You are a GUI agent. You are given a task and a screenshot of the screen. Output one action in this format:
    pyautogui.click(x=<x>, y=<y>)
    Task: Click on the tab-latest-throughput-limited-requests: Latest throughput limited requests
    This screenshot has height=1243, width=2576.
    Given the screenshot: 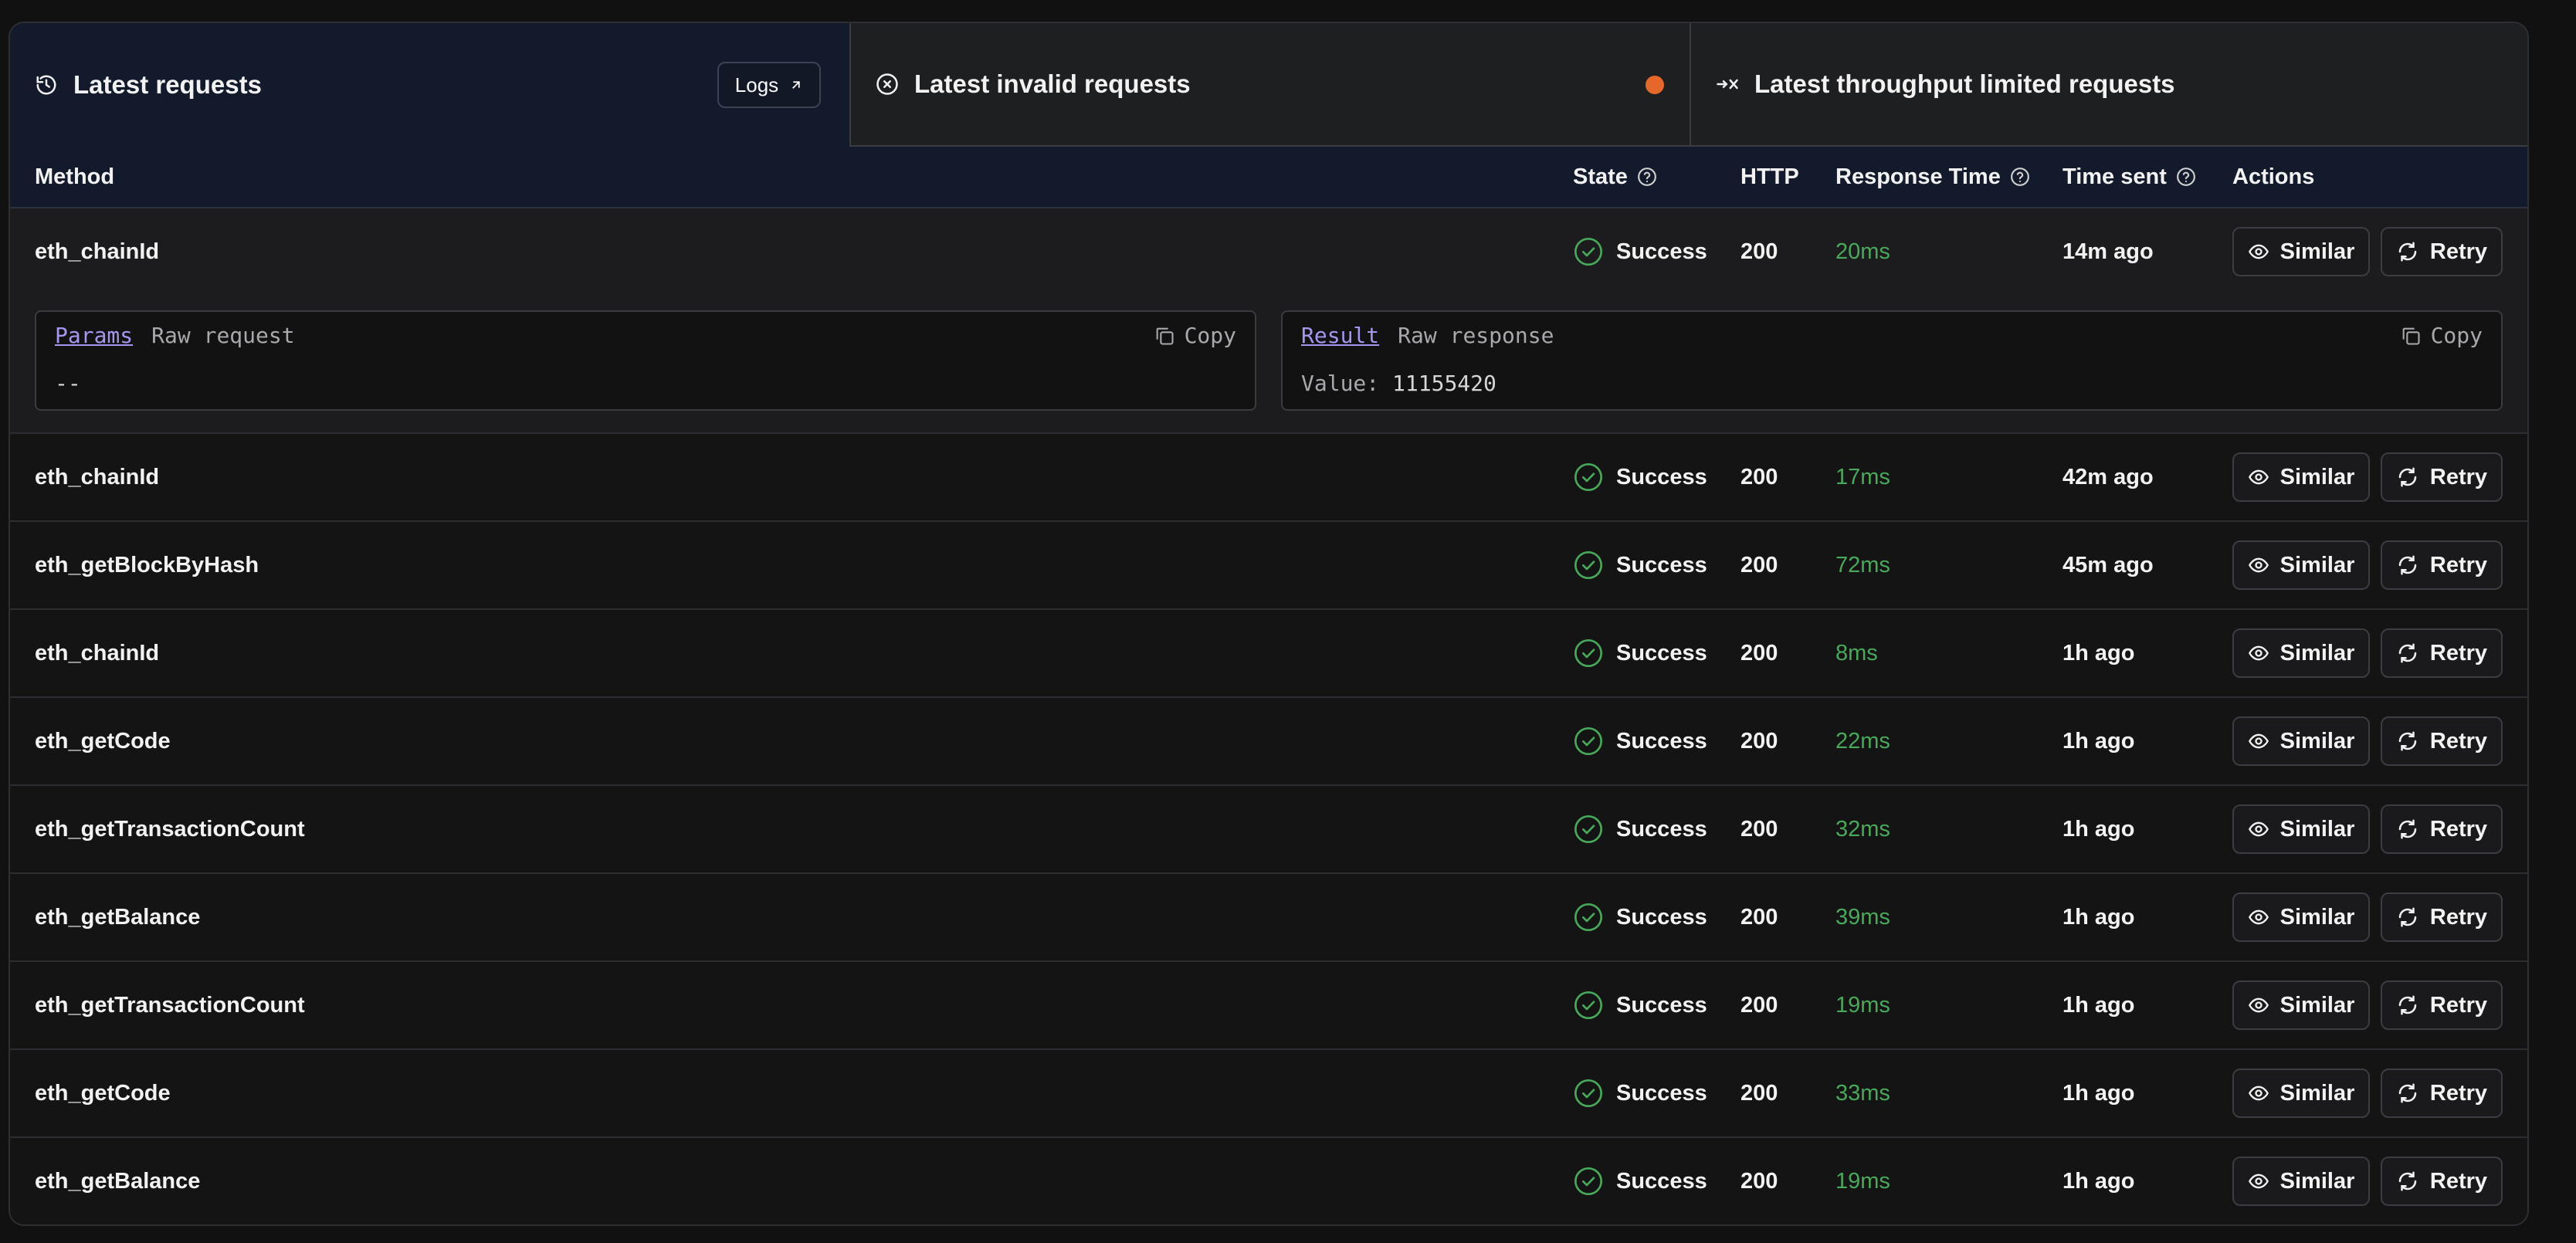 What is the action you would take?
    pyautogui.click(x=2108, y=85)
    